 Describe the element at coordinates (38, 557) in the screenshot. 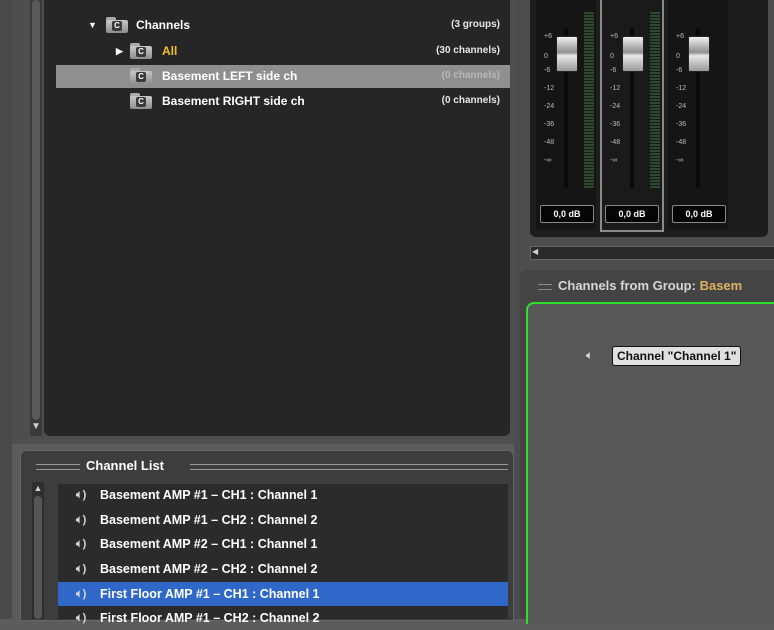

I see `list-scroll-thumb` at that location.